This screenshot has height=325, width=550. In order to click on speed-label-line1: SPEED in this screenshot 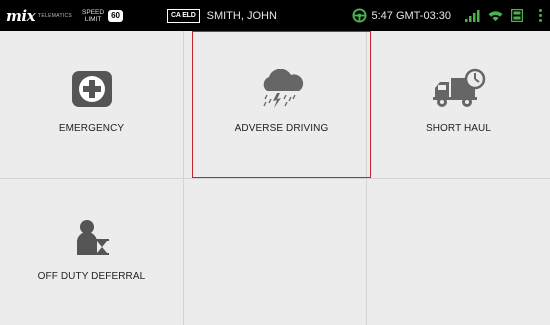, I will do `click(93, 12)`.